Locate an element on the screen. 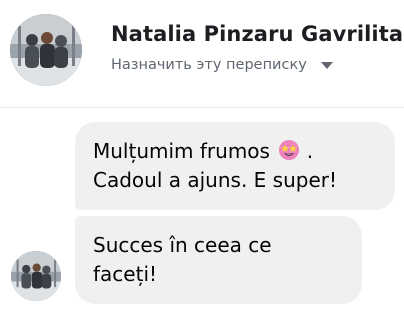  message-line: Succes în ceea ce is located at coordinates (182, 245).